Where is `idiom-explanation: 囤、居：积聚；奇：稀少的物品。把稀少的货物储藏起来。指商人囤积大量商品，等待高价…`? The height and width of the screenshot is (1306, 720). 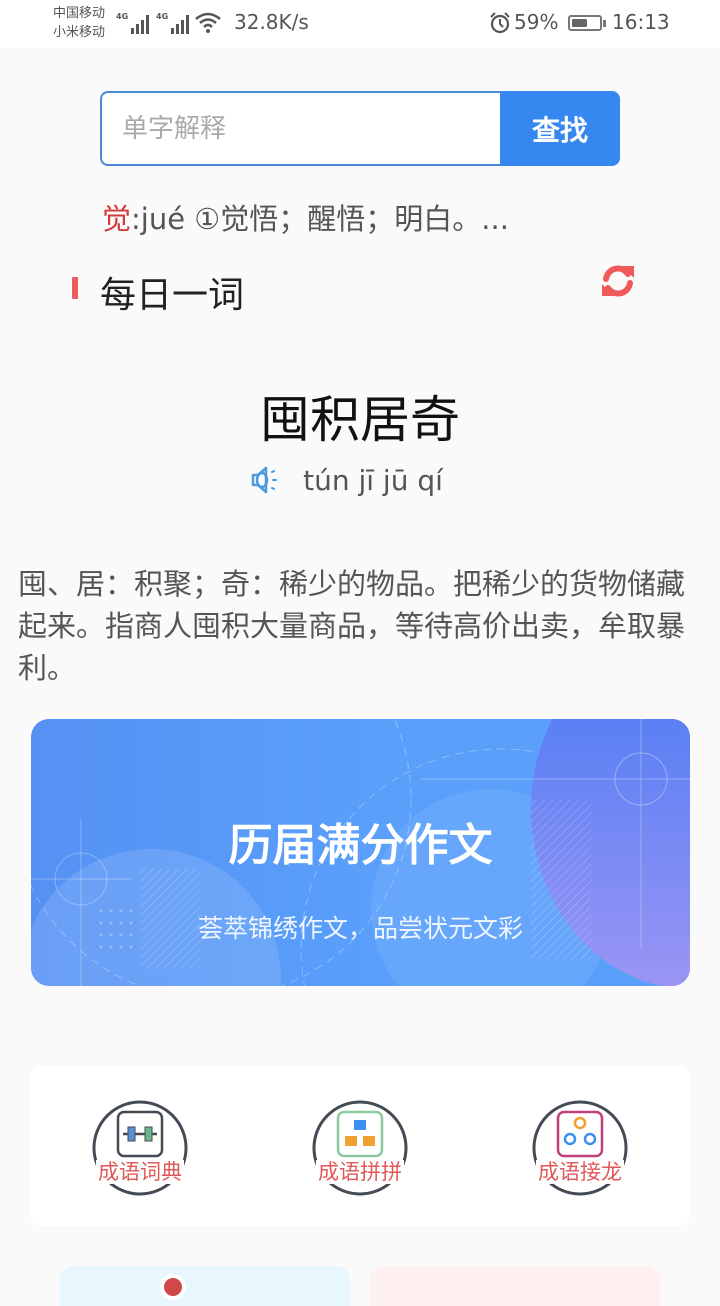 idiom-explanation: 囤、居：积聚；奇：稀少的物品。把稀少的货物储藏起来。指商人囤积大量商品，等待高价… is located at coordinates (352, 626).